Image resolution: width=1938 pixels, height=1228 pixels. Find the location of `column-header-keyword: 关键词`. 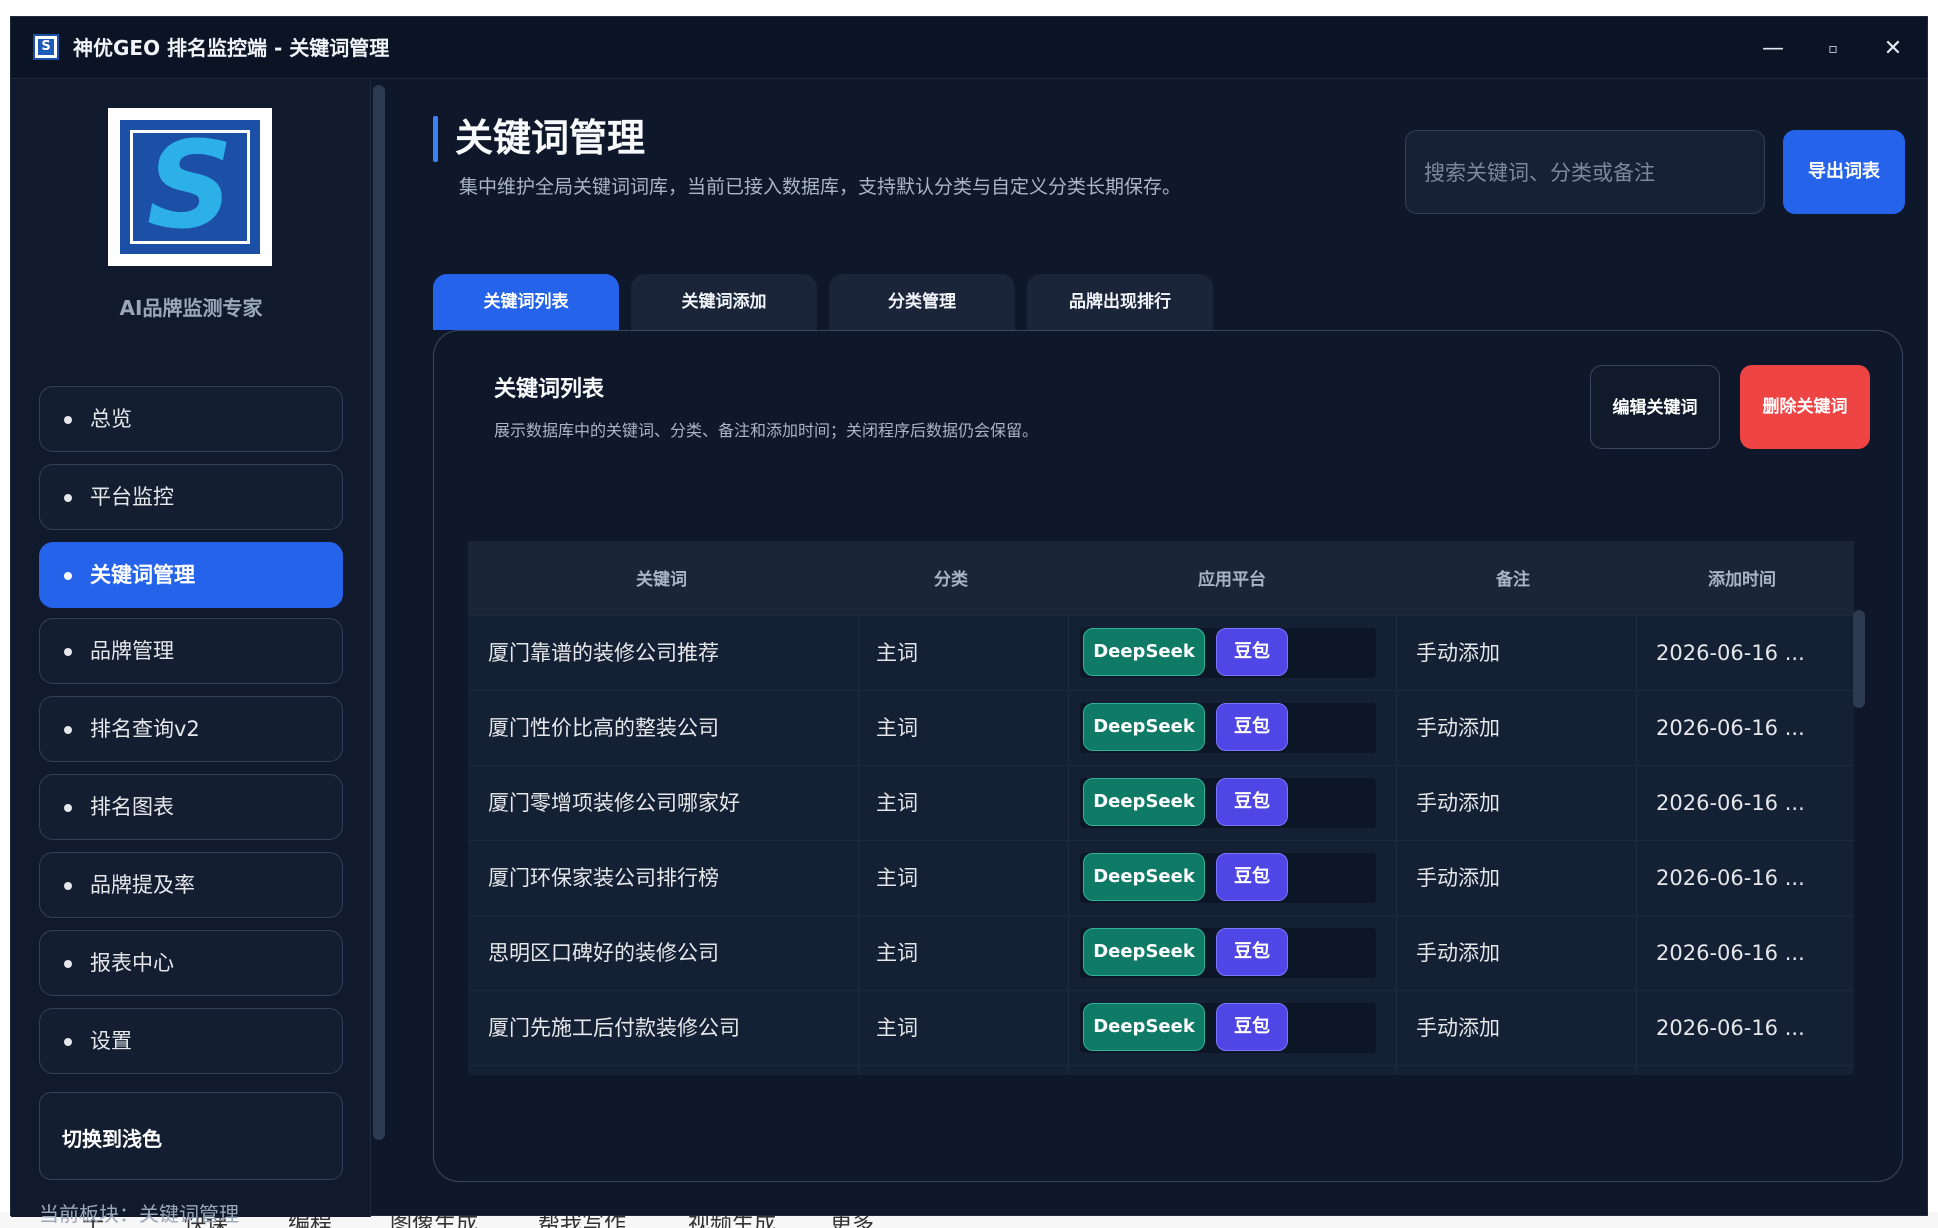

column-header-keyword: 关键词 is located at coordinates (661, 577).